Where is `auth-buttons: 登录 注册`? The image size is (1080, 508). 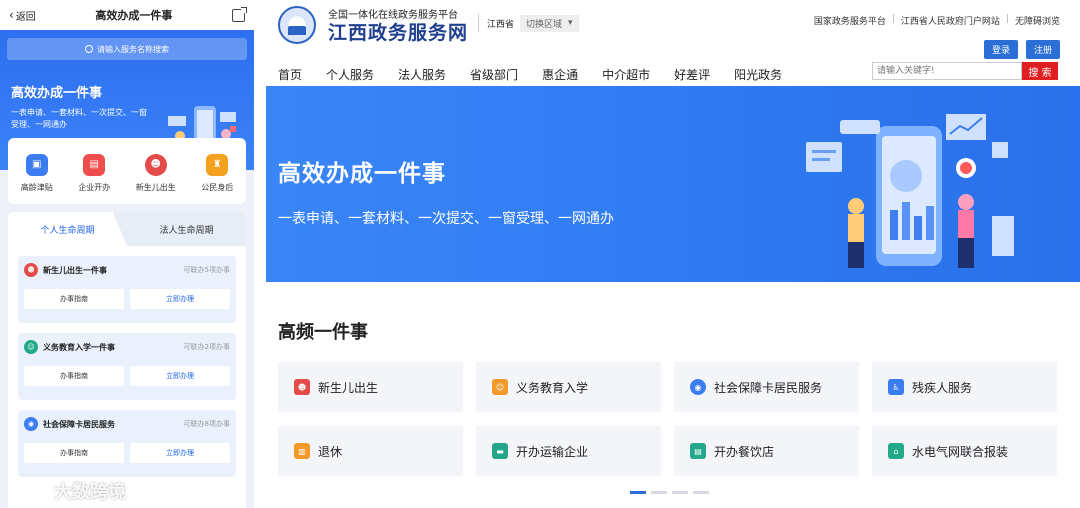 auth-buttons: 登录 注册 is located at coordinates (1021, 49).